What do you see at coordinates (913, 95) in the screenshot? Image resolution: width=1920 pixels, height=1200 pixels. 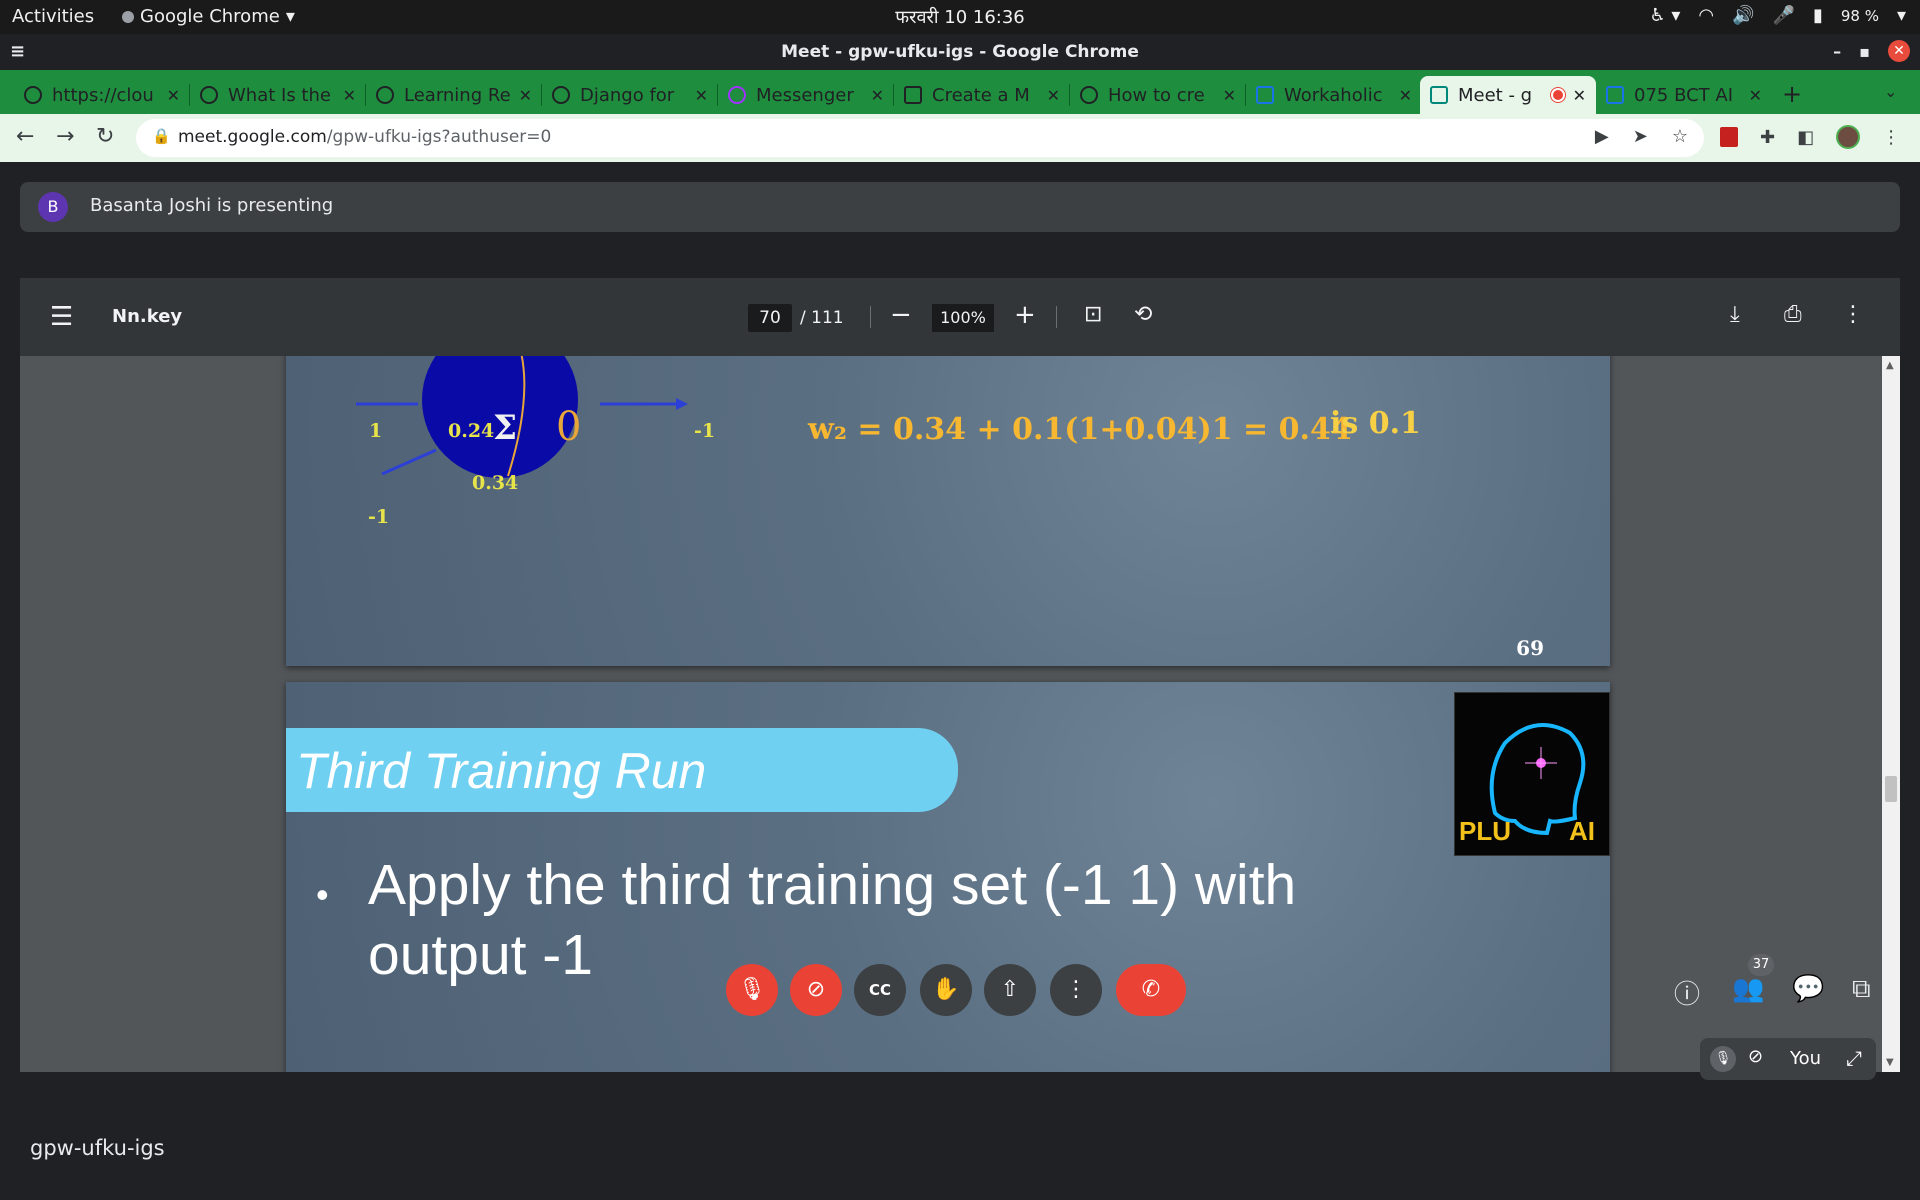 I see `bulb-icon` at bounding box center [913, 95].